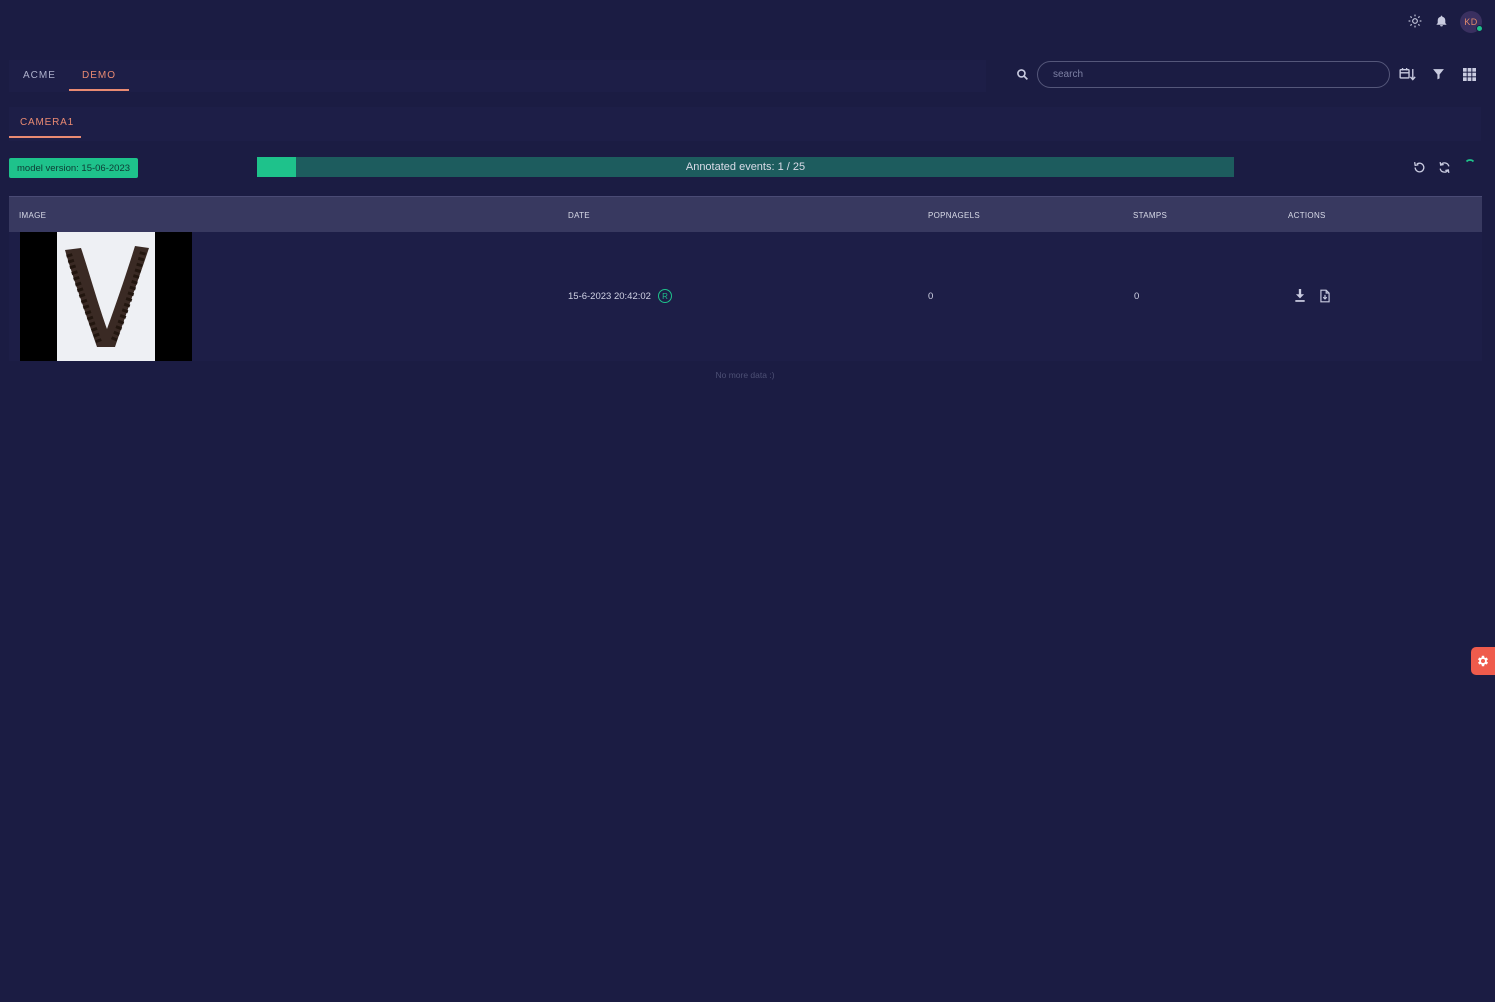  Describe the element at coordinates (1415, 21) in the screenshot. I see `theme-toggle-icon` at that location.